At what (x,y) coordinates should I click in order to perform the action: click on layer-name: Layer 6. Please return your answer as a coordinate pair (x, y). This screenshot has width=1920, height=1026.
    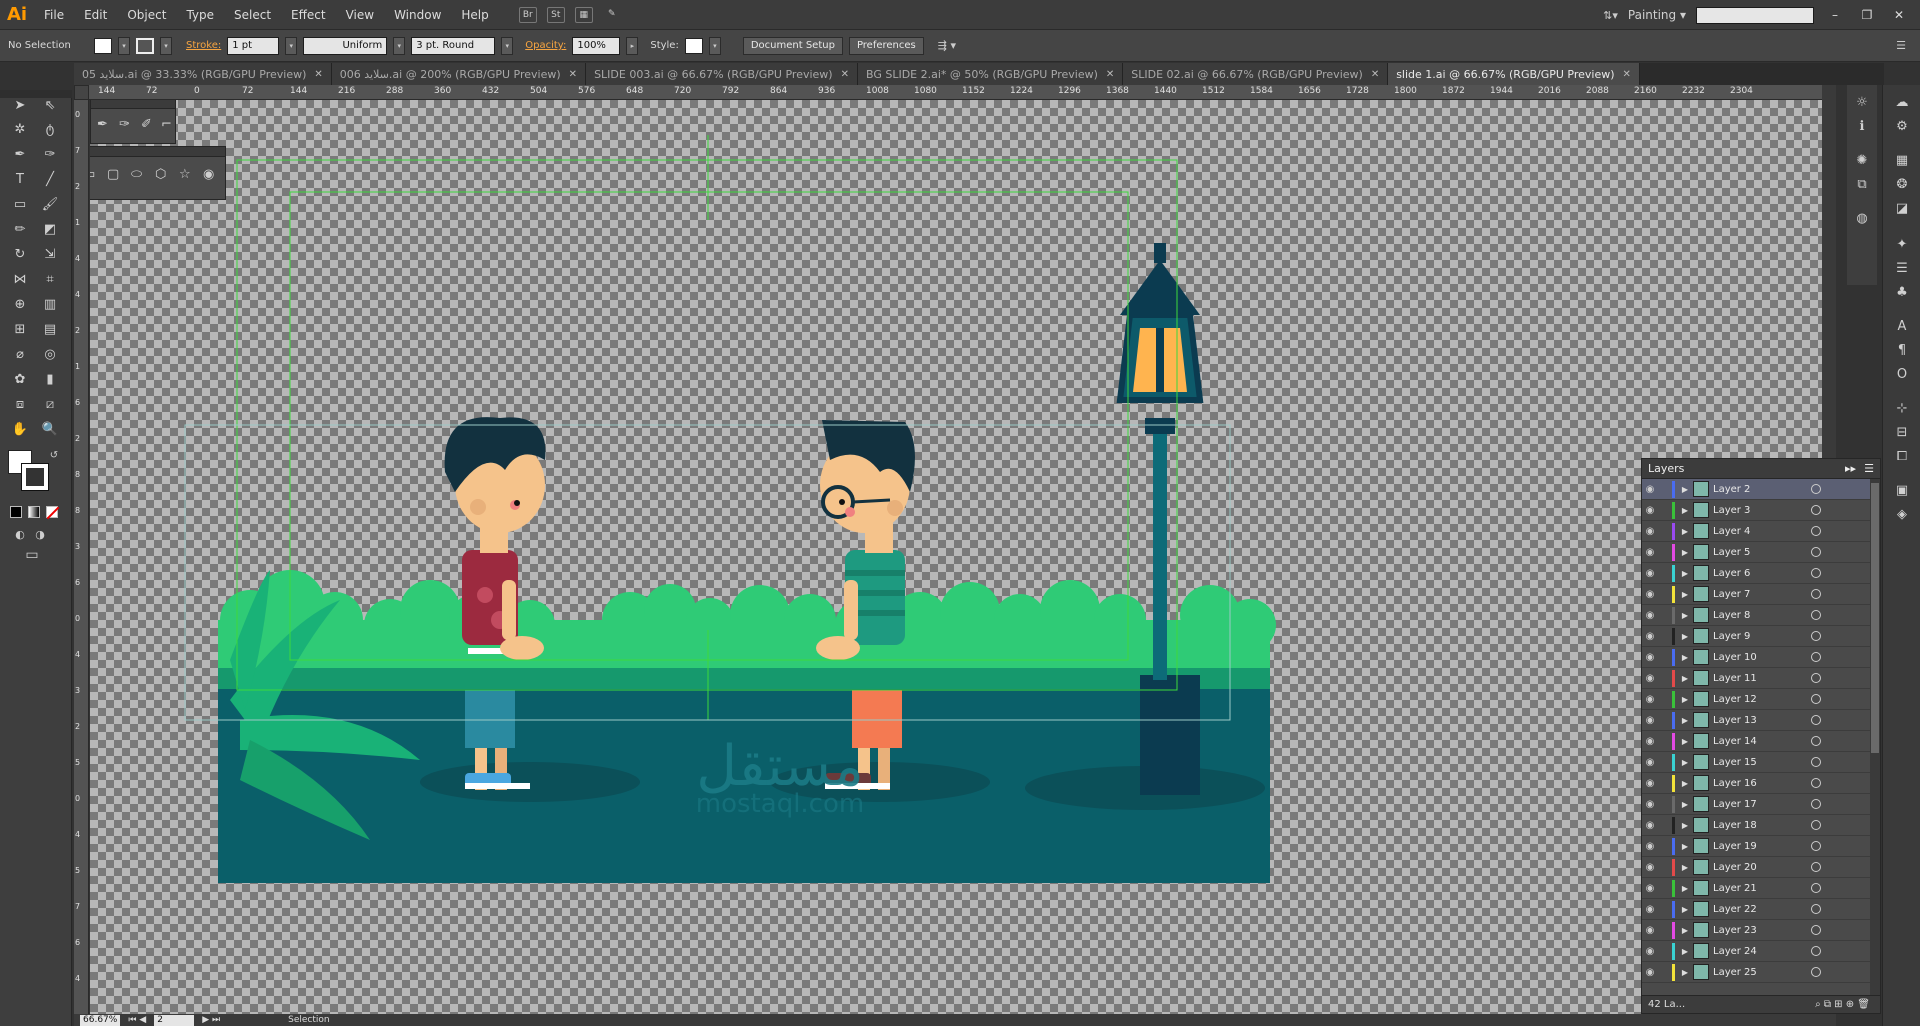
    Looking at the image, I should click on (1758, 573).